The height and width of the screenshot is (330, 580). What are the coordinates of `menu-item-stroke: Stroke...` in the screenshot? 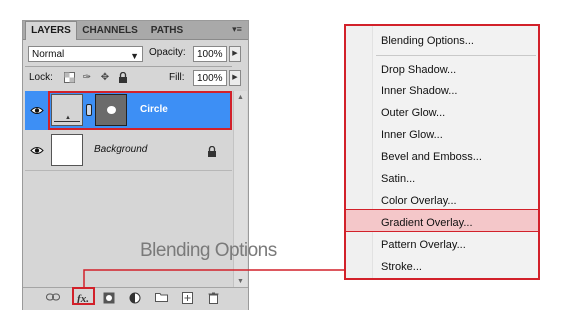 It's located at (401, 267).